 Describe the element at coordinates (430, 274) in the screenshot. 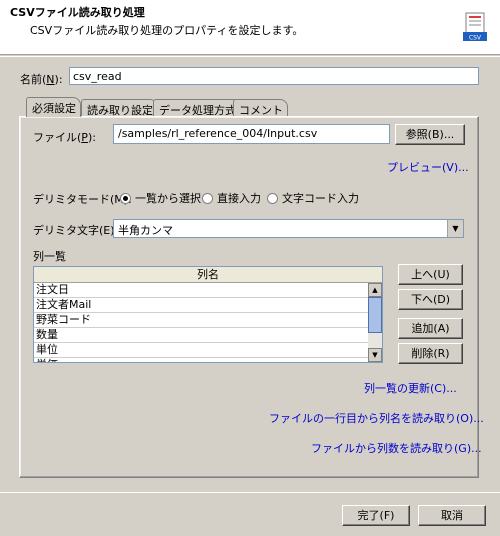

I see `move-up-button: 上へ(U)` at that location.